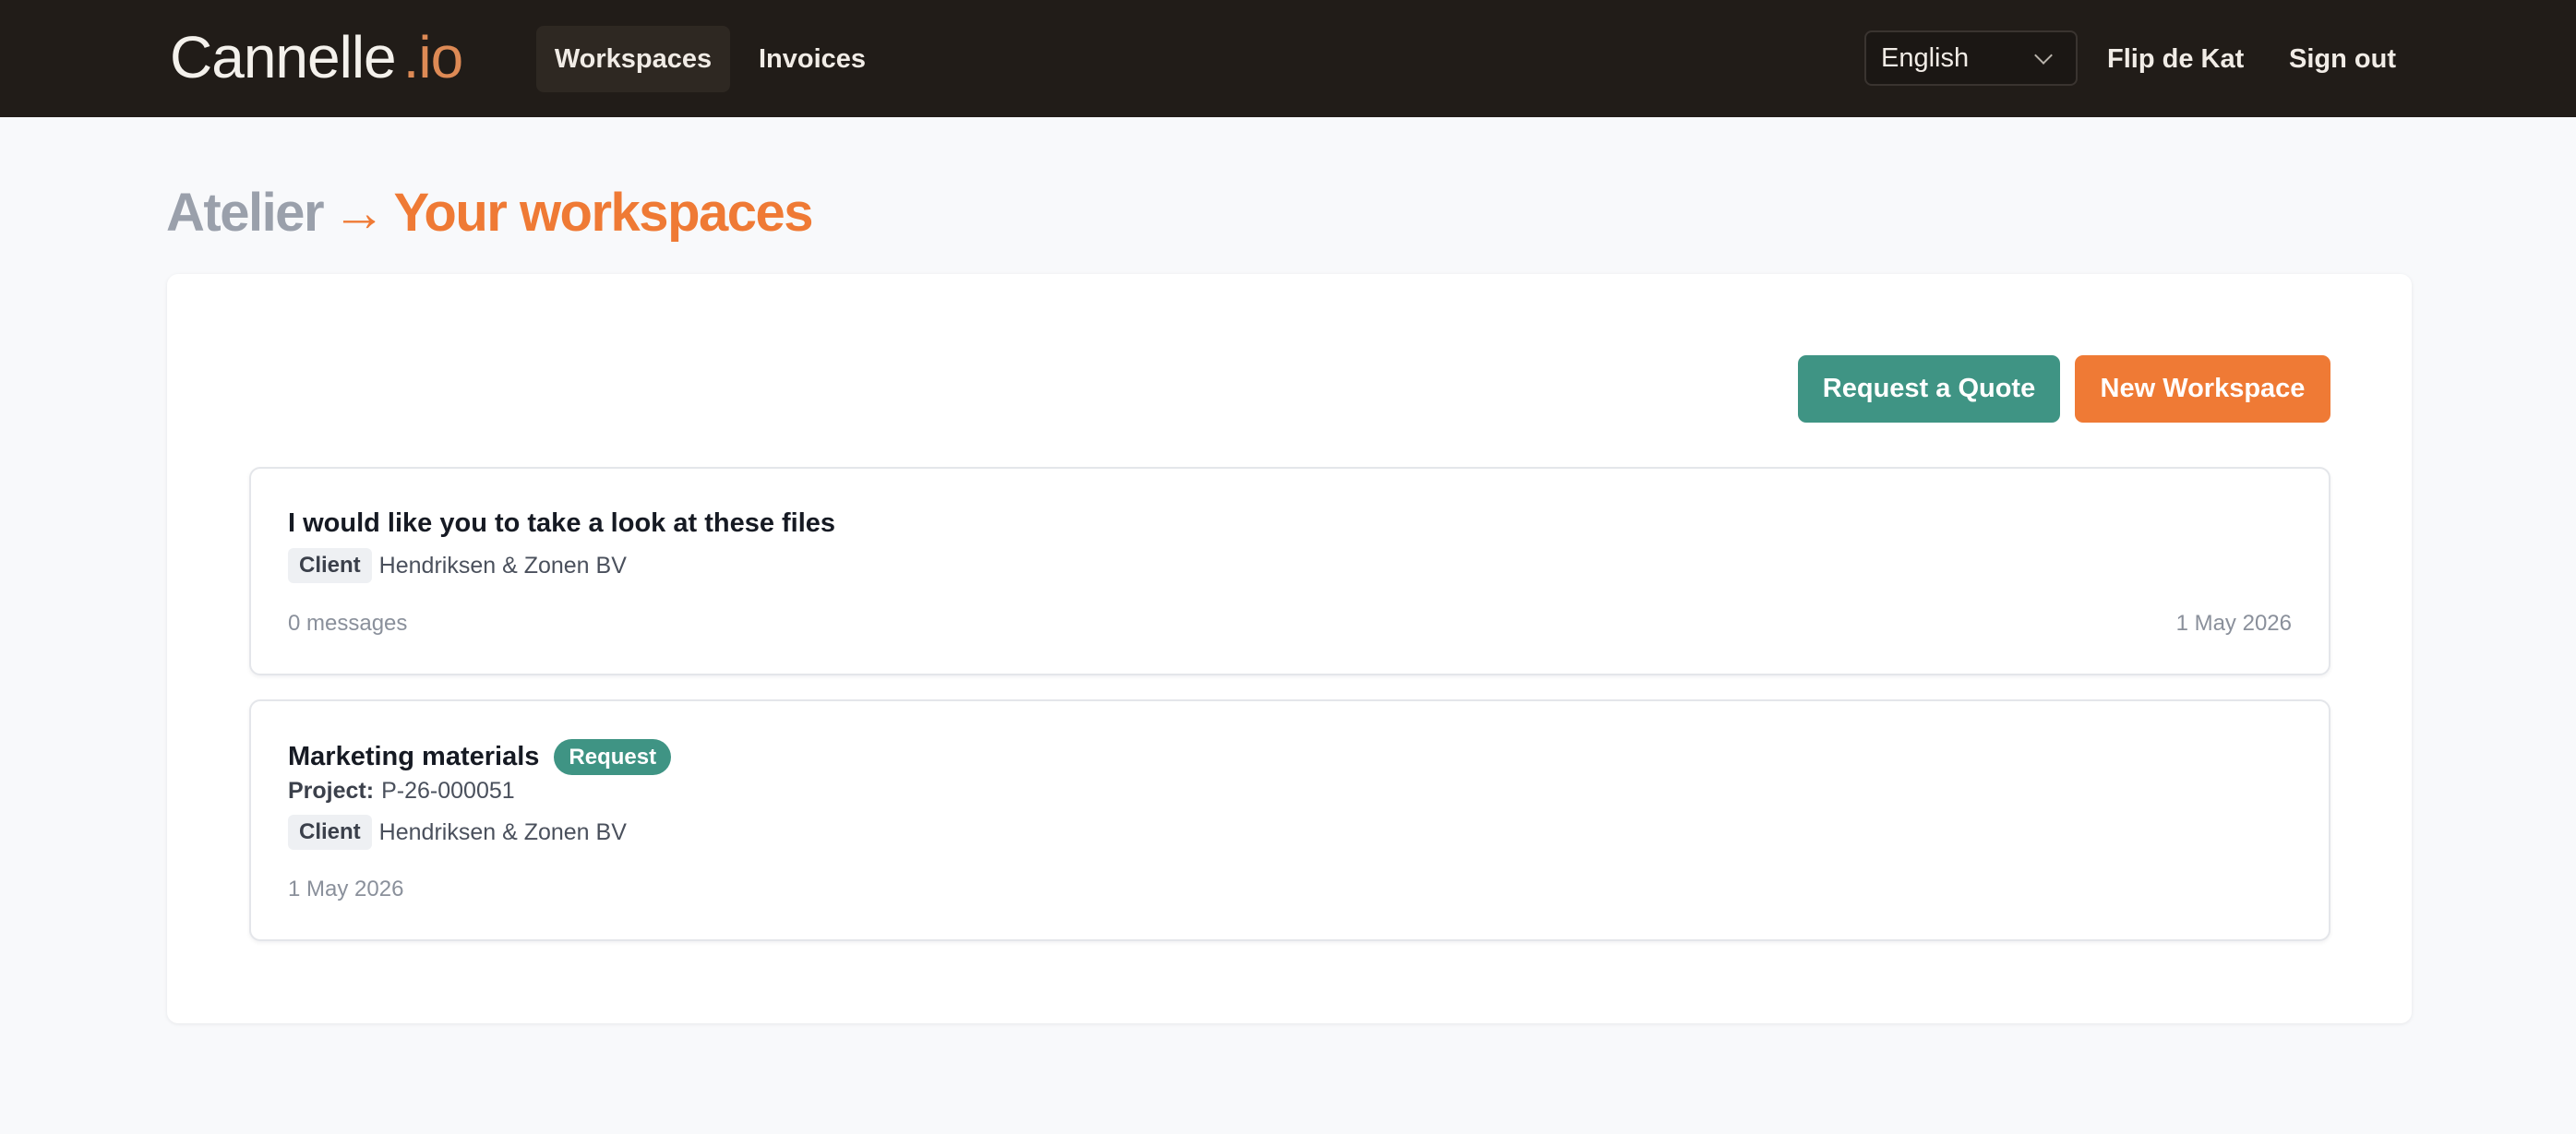 The height and width of the screenshot is (1134, 2576). I want to click on arrow-right-icon: →, so click(359, 213).